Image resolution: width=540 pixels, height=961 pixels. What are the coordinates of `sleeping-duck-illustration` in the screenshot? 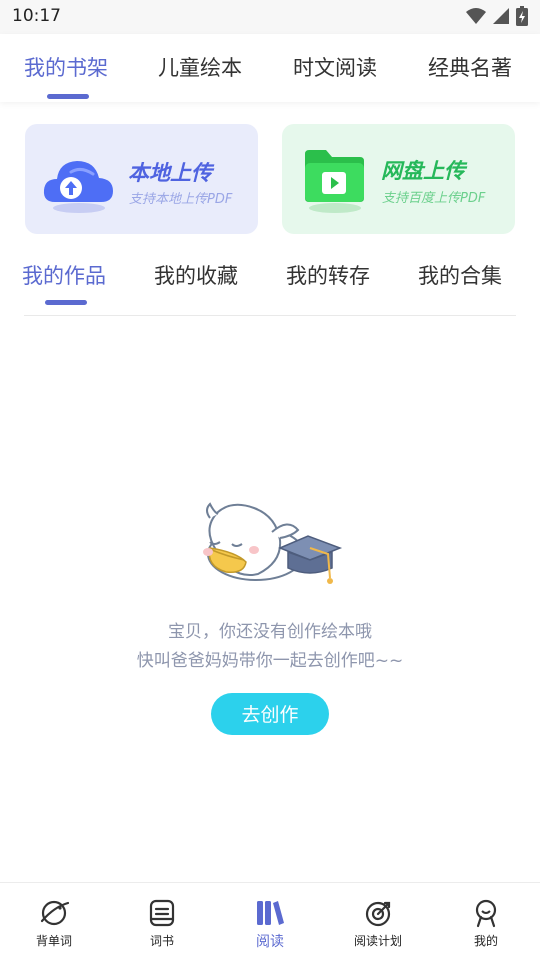 It's located at (273, 543).